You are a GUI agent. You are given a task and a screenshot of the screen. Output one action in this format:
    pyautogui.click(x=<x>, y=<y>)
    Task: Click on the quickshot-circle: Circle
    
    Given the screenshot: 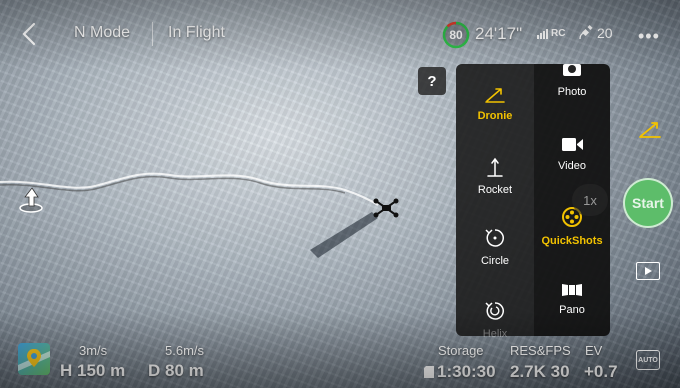 What is the action you would take?
    pyautogui.click(x=495, y=247)
    